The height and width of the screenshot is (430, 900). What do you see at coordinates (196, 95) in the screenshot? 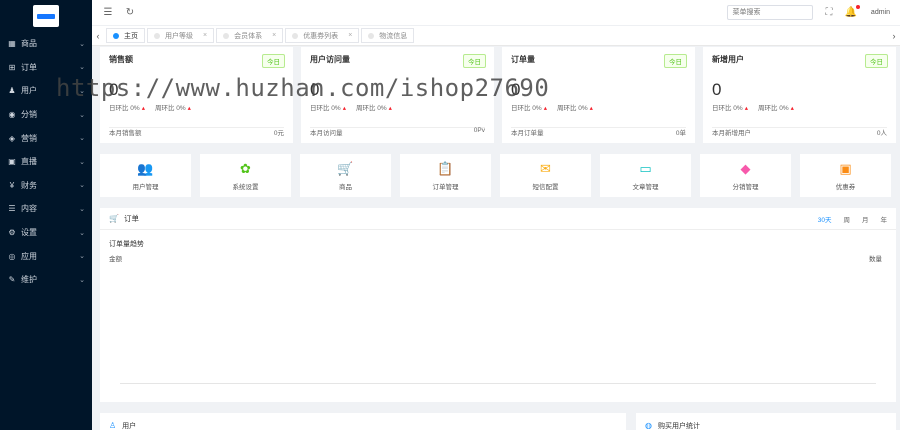
I see `stat-card: 销售额 今日 0 日环比 0% ▴ 周环比 0% ▴ 本月销售额 0元` at bounding box center [196, 95].